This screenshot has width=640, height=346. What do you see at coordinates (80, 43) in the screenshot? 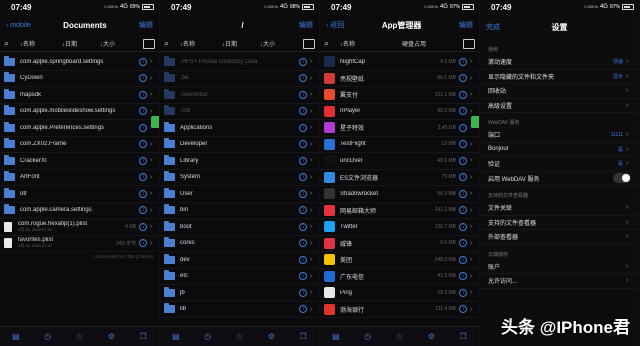
I see `sort-date: ↓日期` at bounding box center [80, 43].